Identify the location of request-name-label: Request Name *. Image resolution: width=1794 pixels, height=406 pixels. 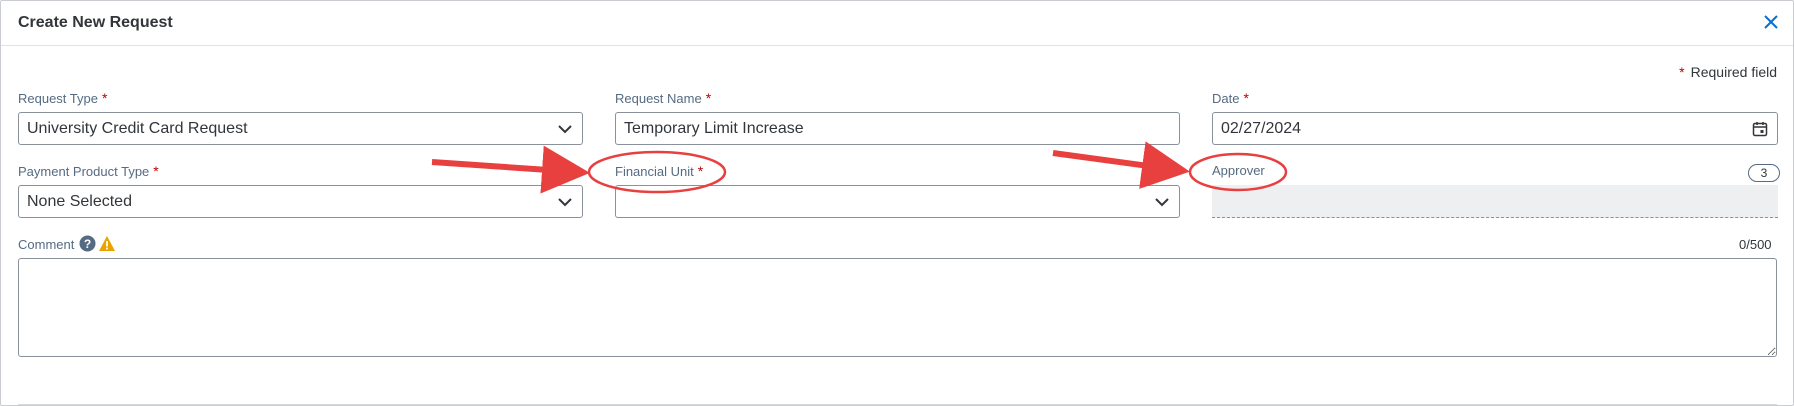
(663, 98).